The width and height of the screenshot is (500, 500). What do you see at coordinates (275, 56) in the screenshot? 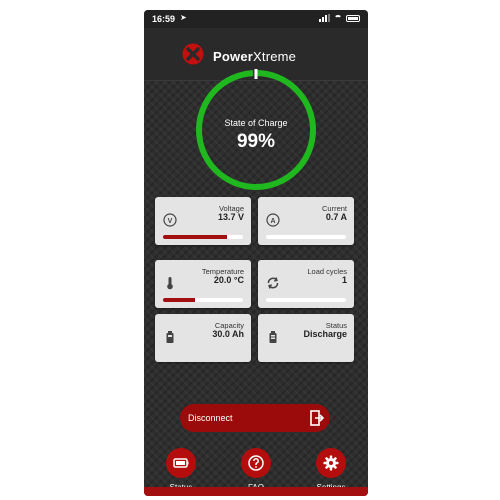
I see `brand-thin: Xtreme` at bounding box center [275, 56].